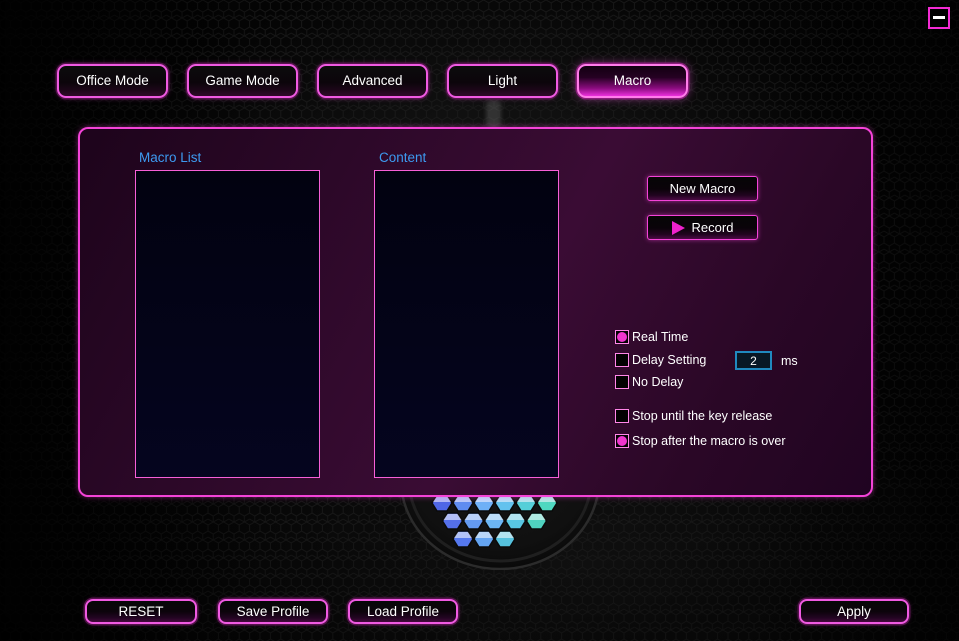 The width and height of the screenshot is (959, 641). I want to click on radio-stop-until-key-release: Stop until the key release, so click(693, 416).